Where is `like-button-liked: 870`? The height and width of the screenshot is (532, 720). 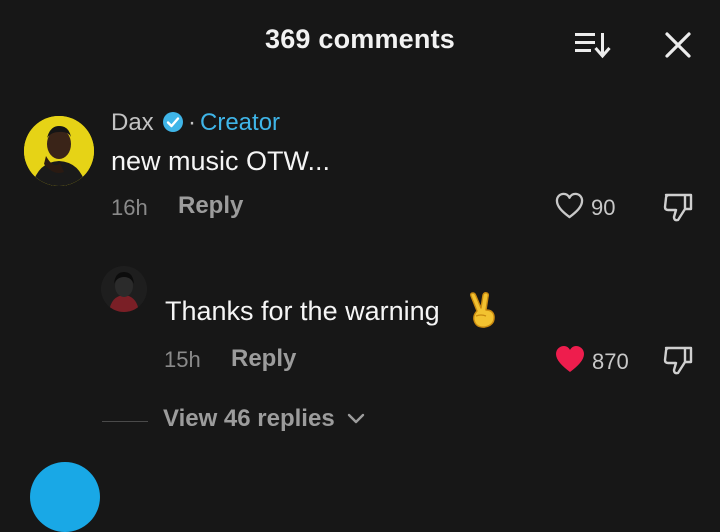
like-button-liked: 870 is located at coordinates (591, 361).